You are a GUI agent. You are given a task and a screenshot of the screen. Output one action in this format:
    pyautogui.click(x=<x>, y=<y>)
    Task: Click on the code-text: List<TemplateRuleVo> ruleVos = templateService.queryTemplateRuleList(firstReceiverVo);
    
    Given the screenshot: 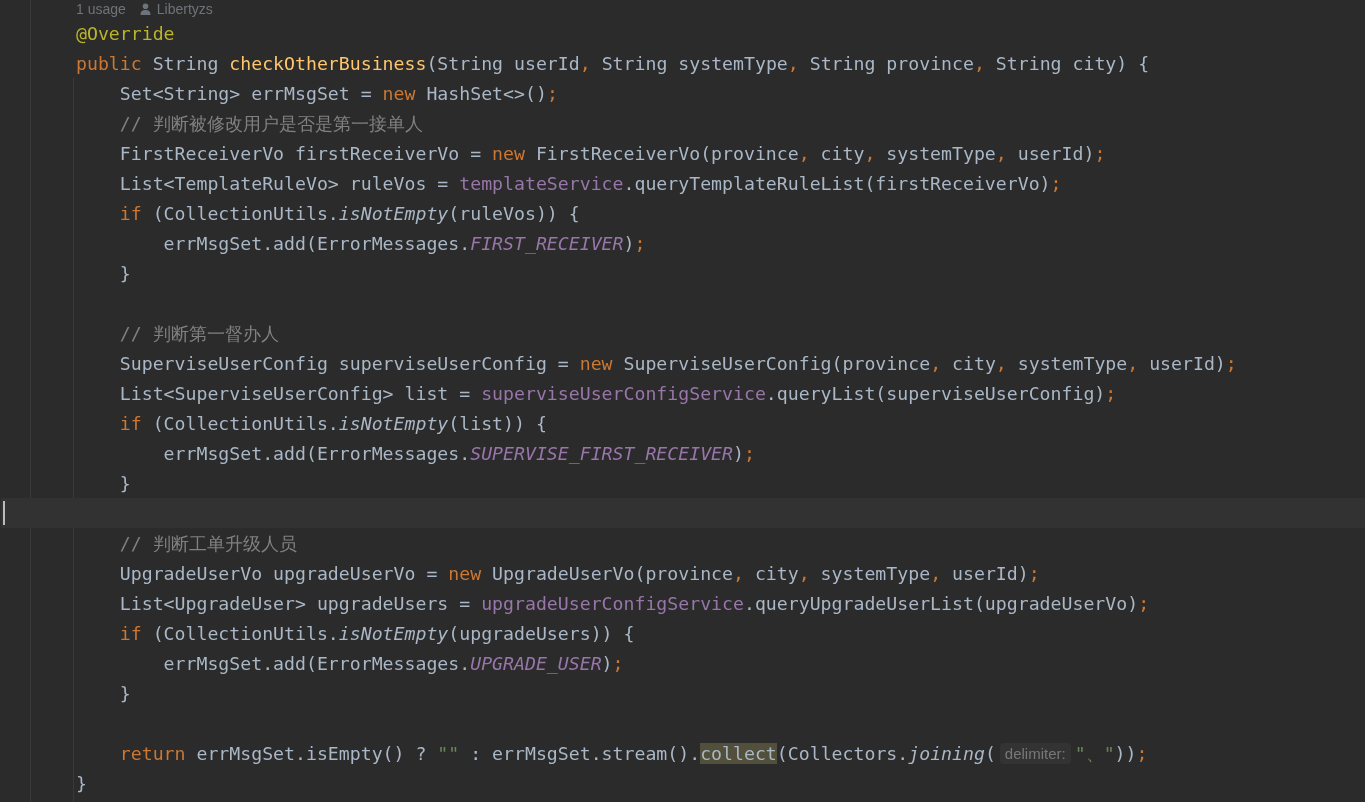 What is the action you would take?
    pyautogui.click(x=590, y=183)
    